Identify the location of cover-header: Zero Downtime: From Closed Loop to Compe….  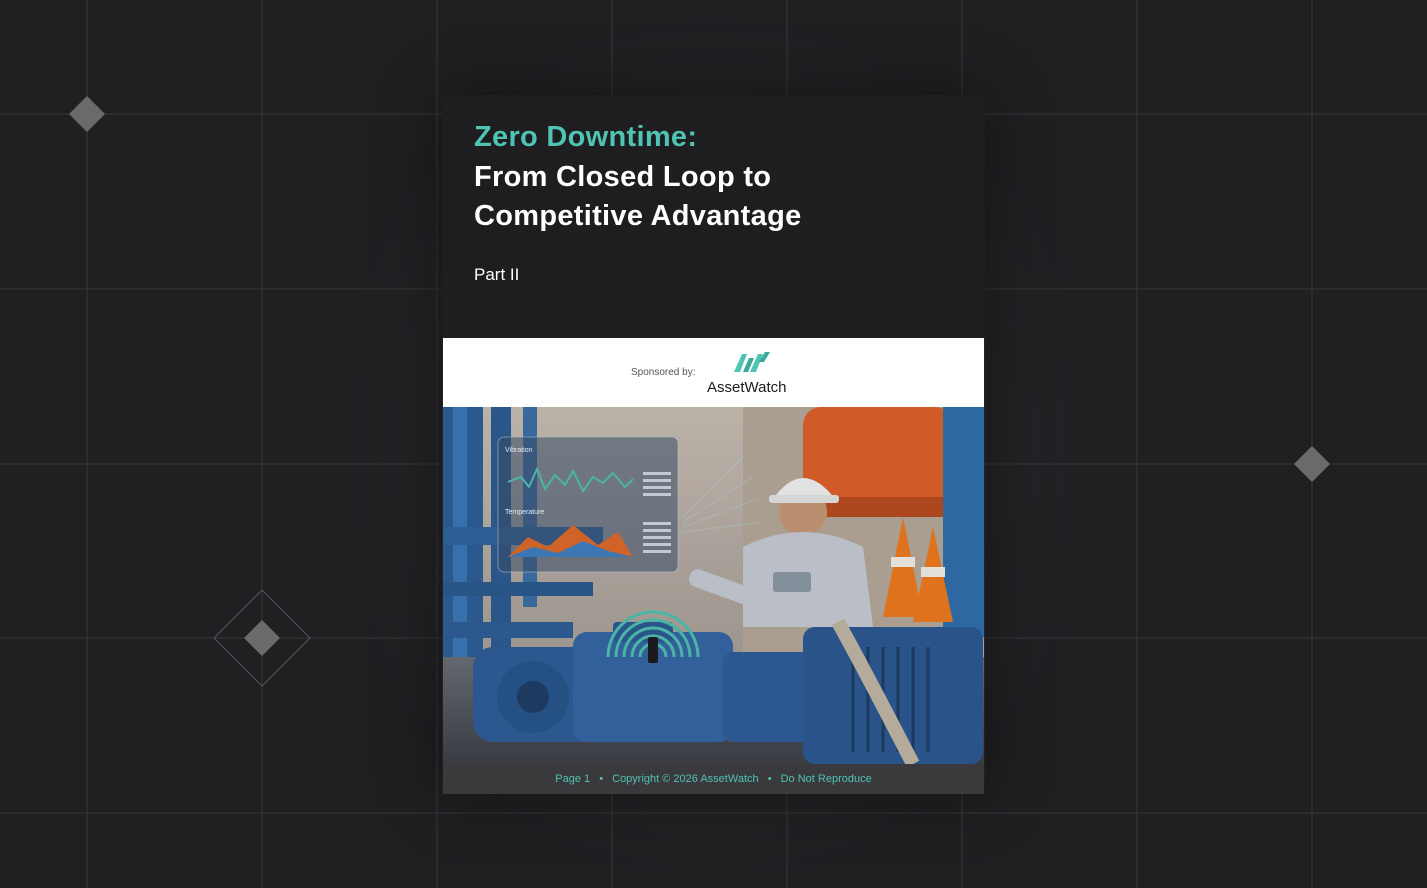
(713, 216).